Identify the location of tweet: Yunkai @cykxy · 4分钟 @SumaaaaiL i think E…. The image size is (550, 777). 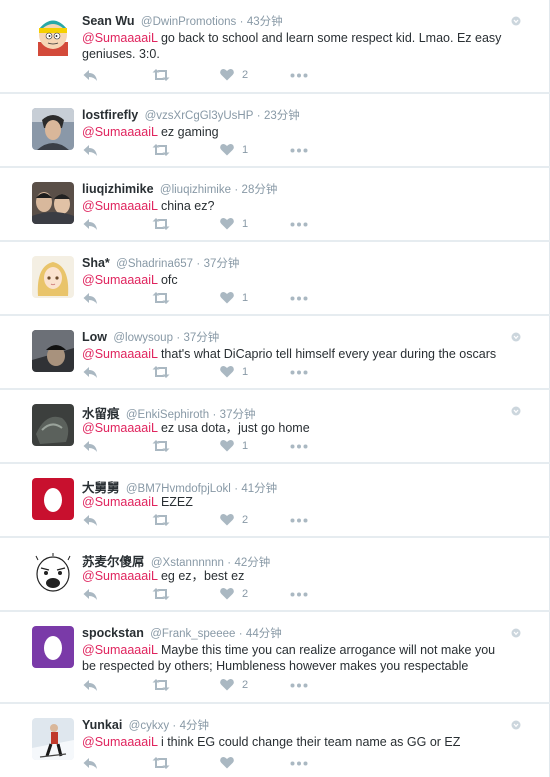
(275, 740).